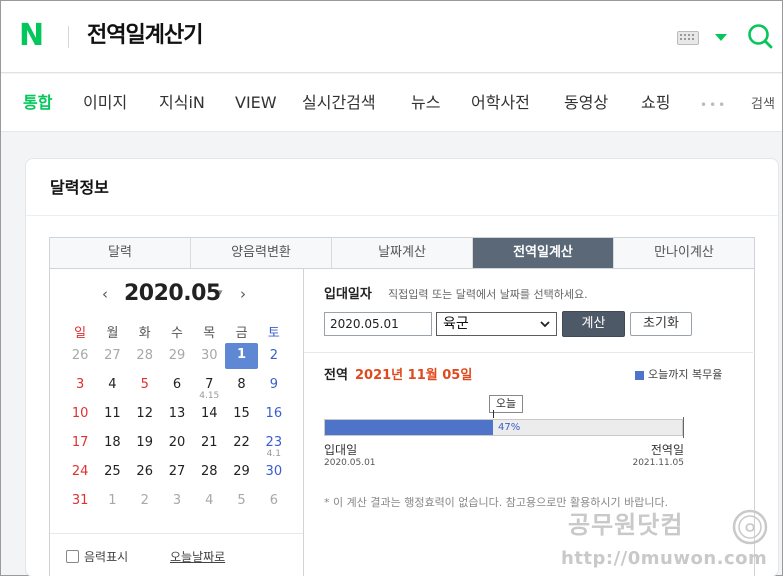 The width and height of the screenshot is (783, 576). Describe the element at coordinates (409, 427) in the screenshot. I see `service-progress-fill` at that location.